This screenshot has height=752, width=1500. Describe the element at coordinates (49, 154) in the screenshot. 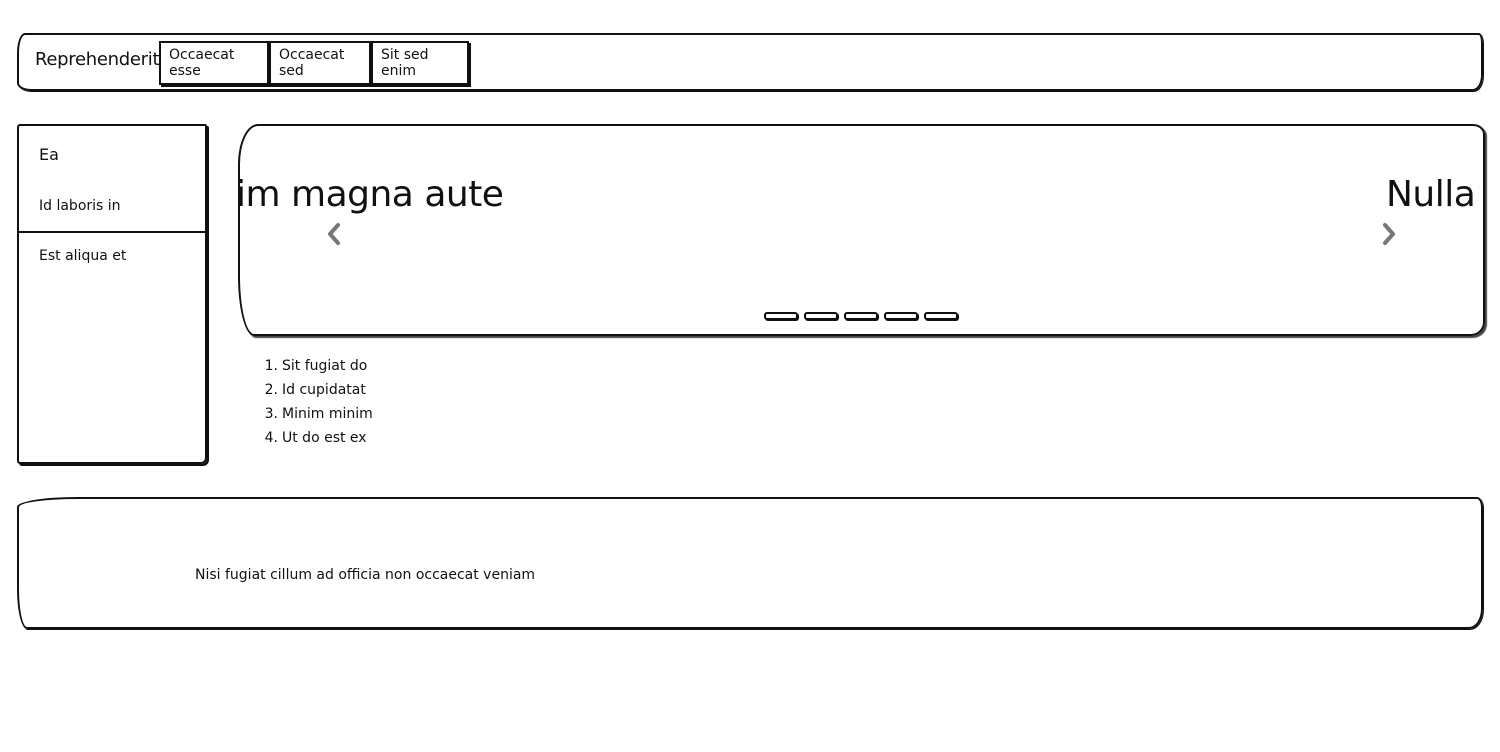

I see `sidebar-heading: Ea` at that location.